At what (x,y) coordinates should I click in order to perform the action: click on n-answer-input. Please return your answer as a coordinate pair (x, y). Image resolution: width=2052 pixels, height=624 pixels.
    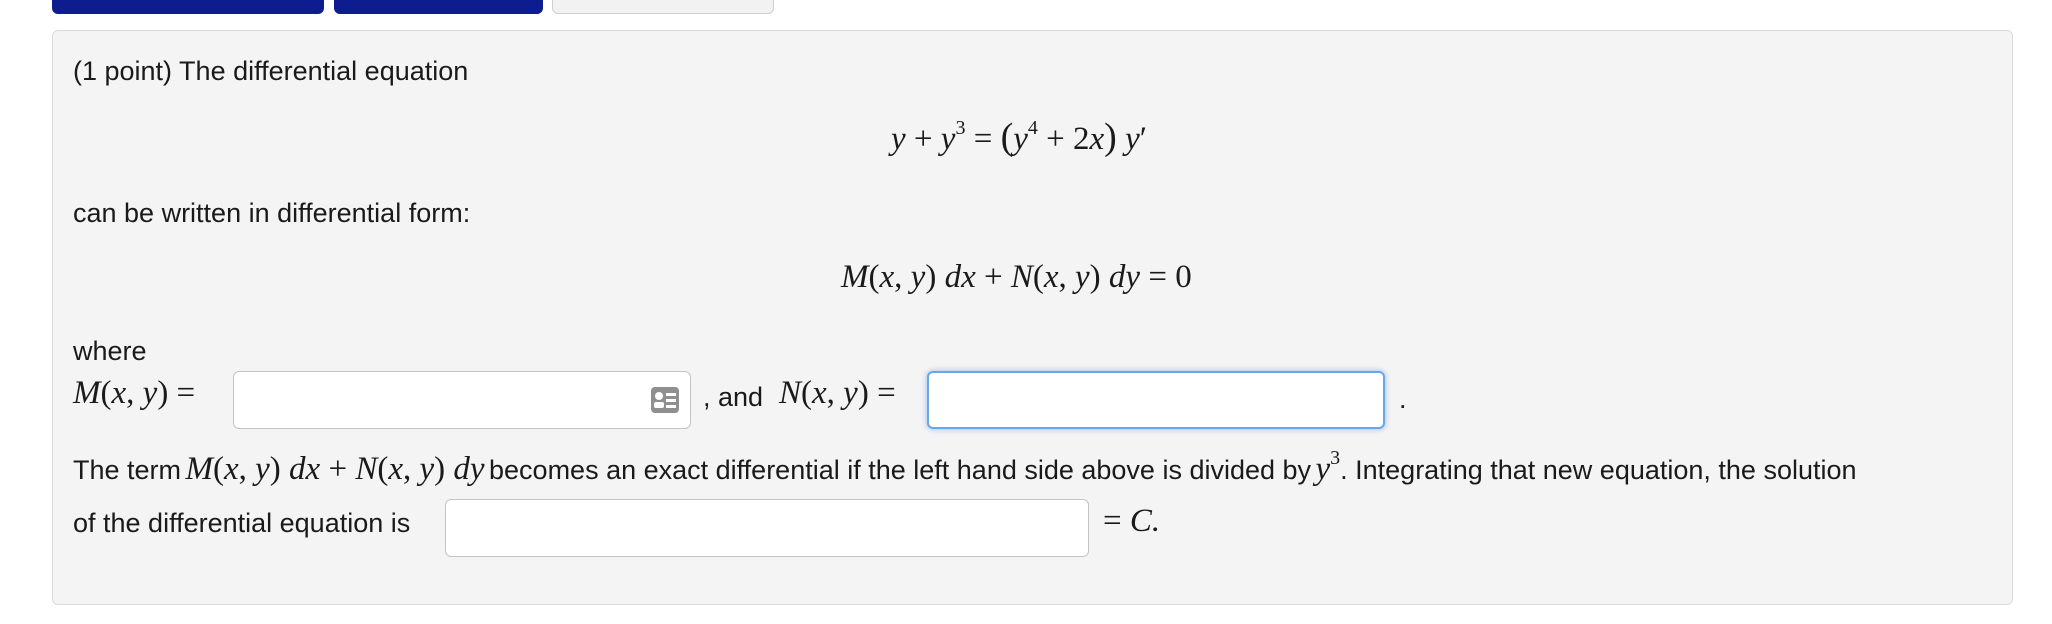
    Looking at the image, I should click on (1156, 400).